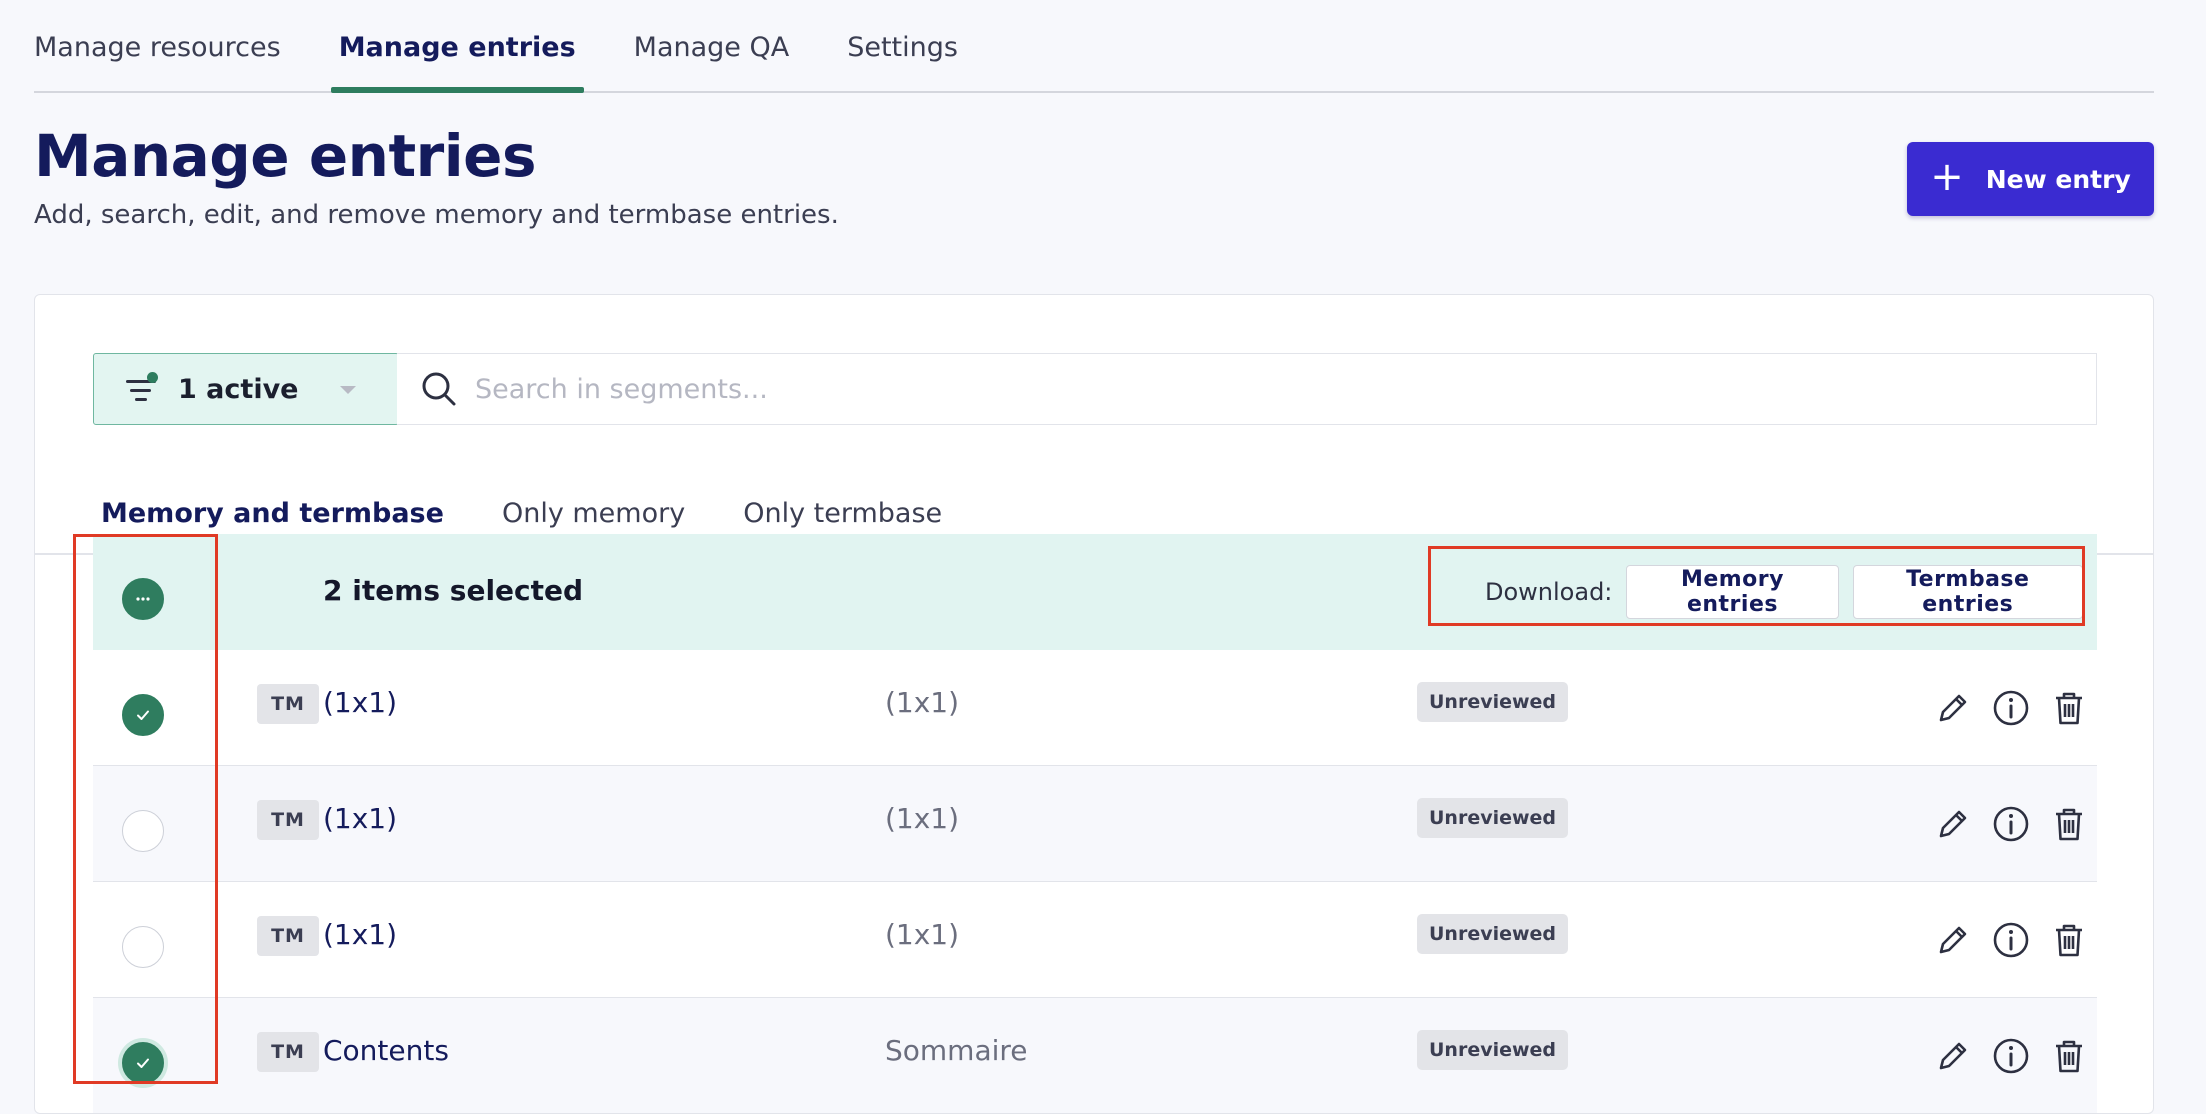 Image resolution: width=2206 pixels, height=1114 pixels. I want to click on table-row: TM Contents Sommaire Unreviewed, so click(1095, 1056).